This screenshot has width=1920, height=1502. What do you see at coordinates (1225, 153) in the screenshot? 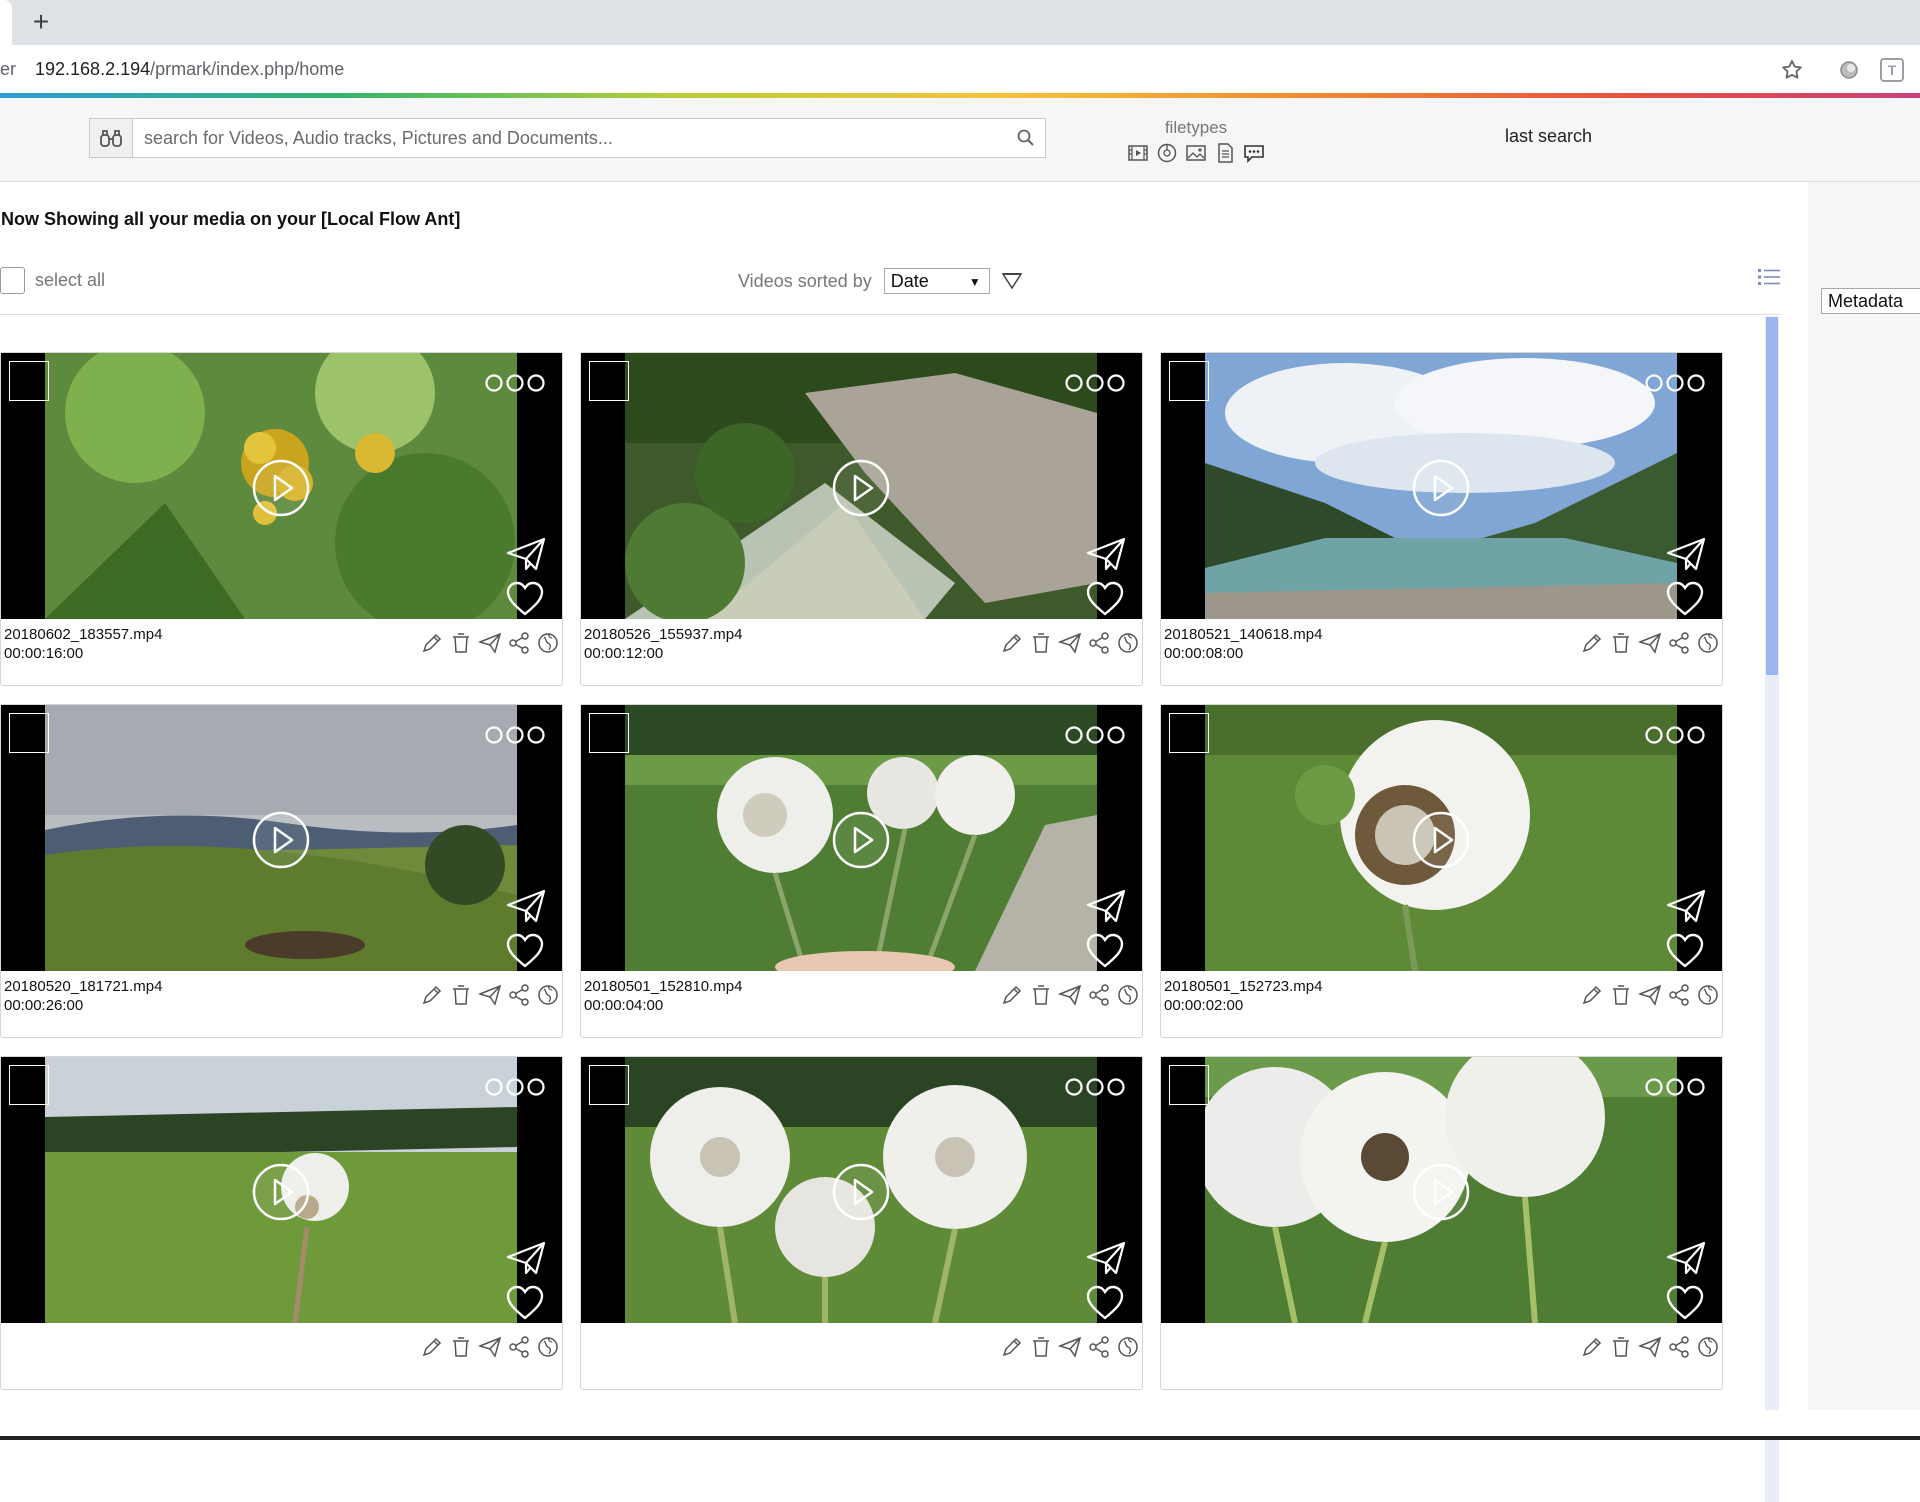
I see `document-icon` at bounding box center [1225, 153].